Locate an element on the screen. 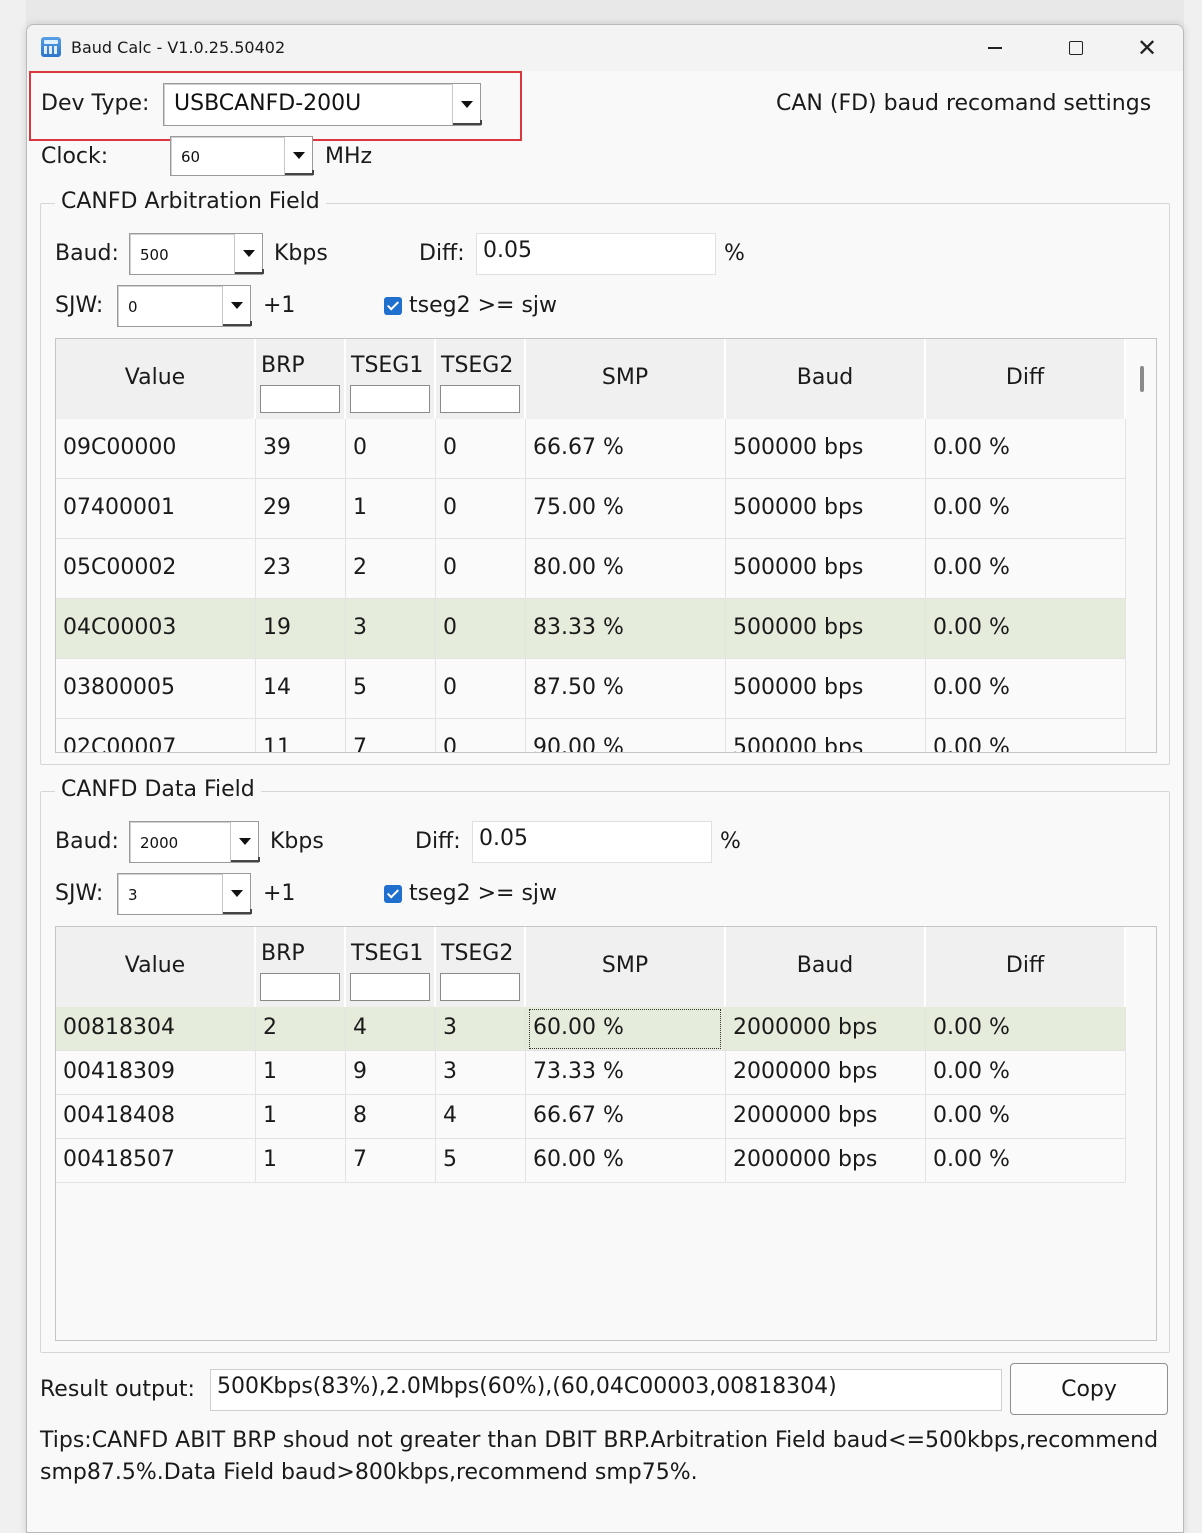 This screenshot has height=1533, width=1202. cell-value: 03800005 is located at coordinates (156, 689).